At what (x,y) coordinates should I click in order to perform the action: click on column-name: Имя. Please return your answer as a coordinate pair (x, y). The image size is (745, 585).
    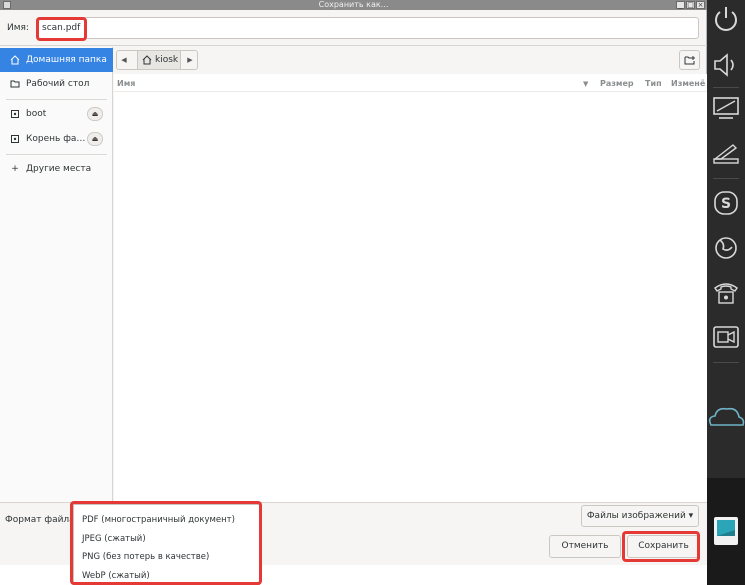
    Looking at the image, I should click on (126, 83).